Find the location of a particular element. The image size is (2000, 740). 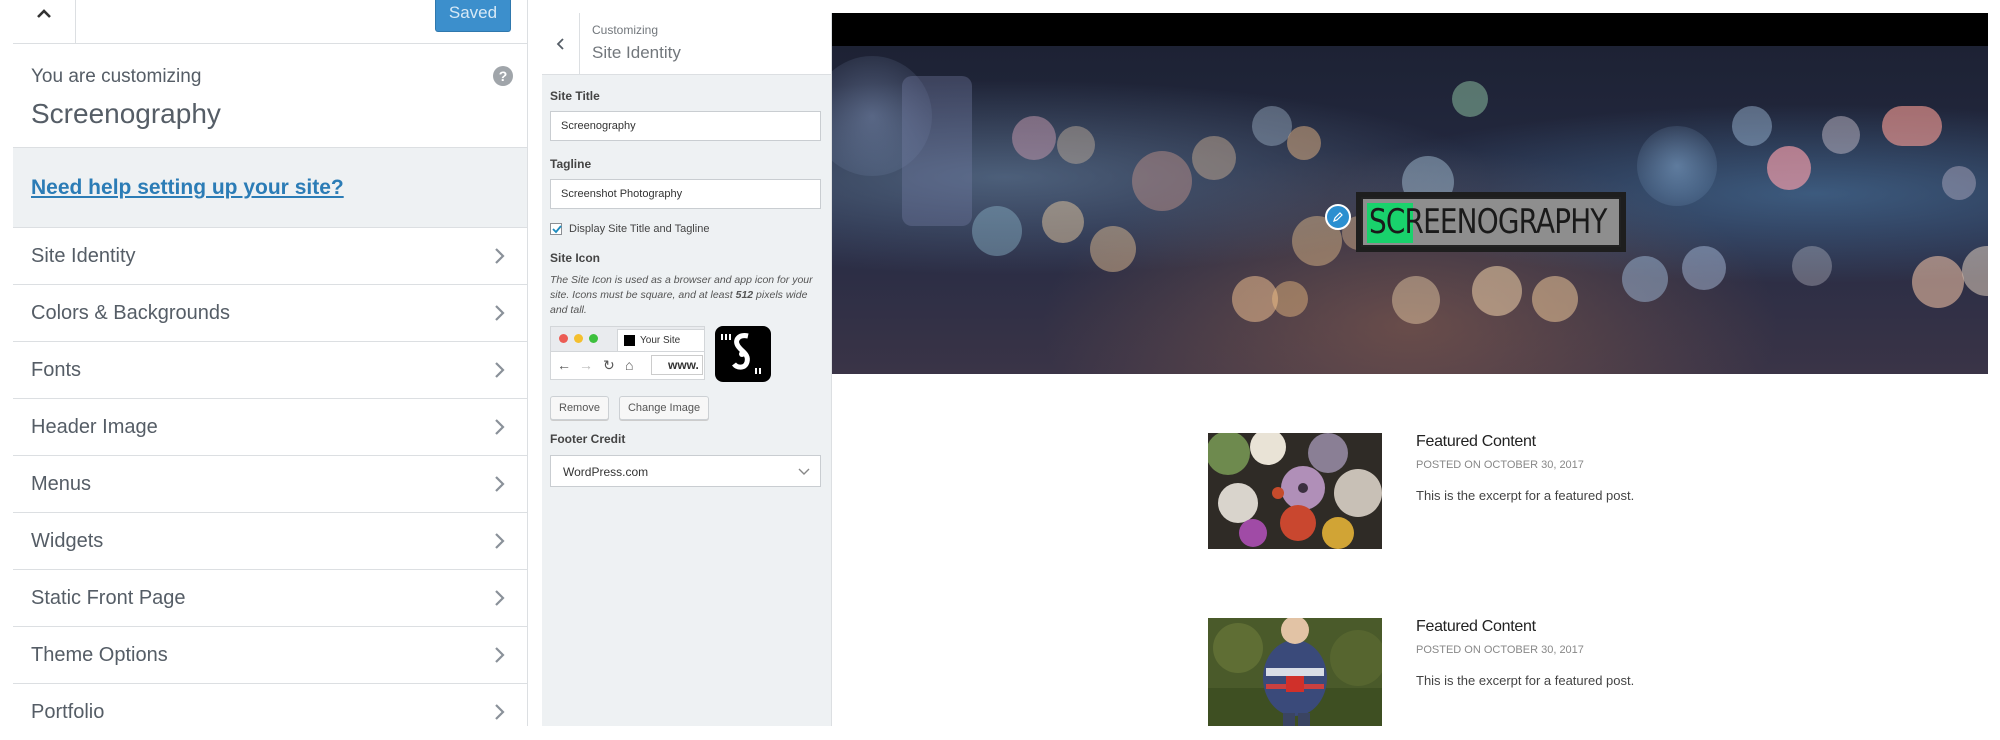

customizing-info: You are customizing Screenography ? is located at coordinates (270, 96).